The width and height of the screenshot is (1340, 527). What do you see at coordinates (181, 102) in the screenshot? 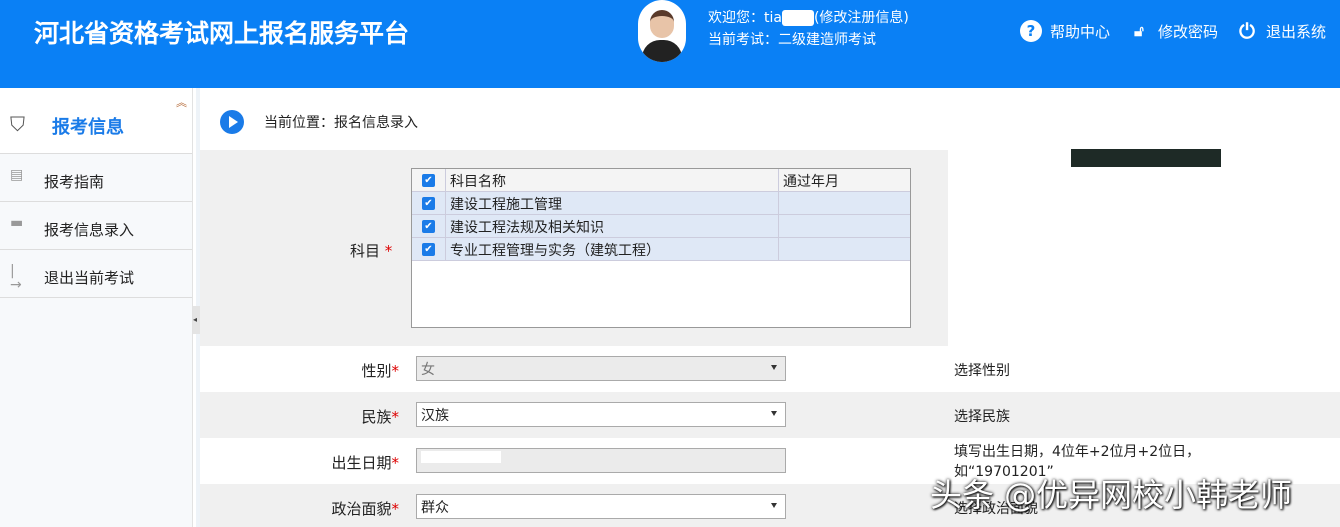
I see `collapse-up-icon: ︽` at bounding box center [181, 102].